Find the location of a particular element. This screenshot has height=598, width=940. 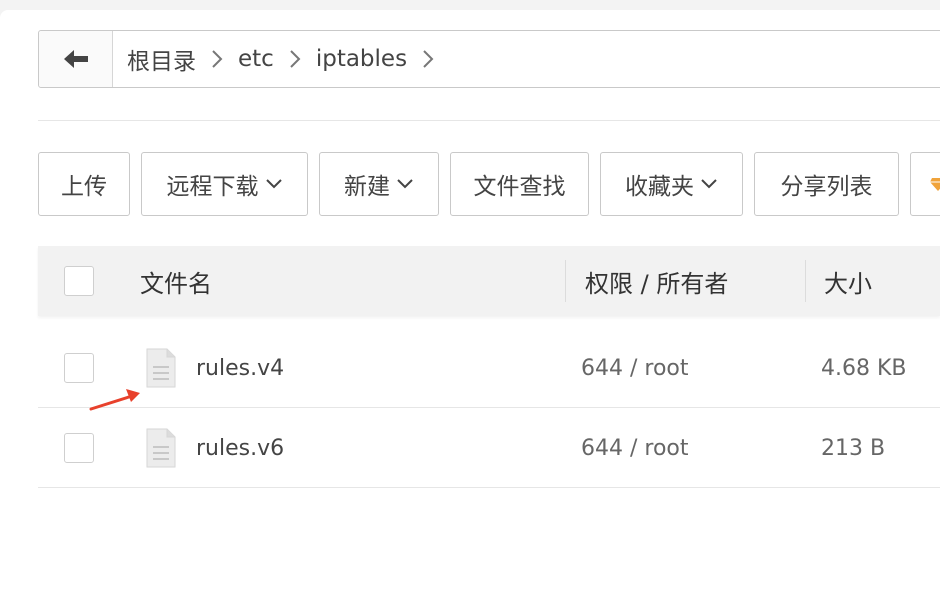

table-header: 文件名 权限 / 所有者 大小 is located at coordinates (489, 281).